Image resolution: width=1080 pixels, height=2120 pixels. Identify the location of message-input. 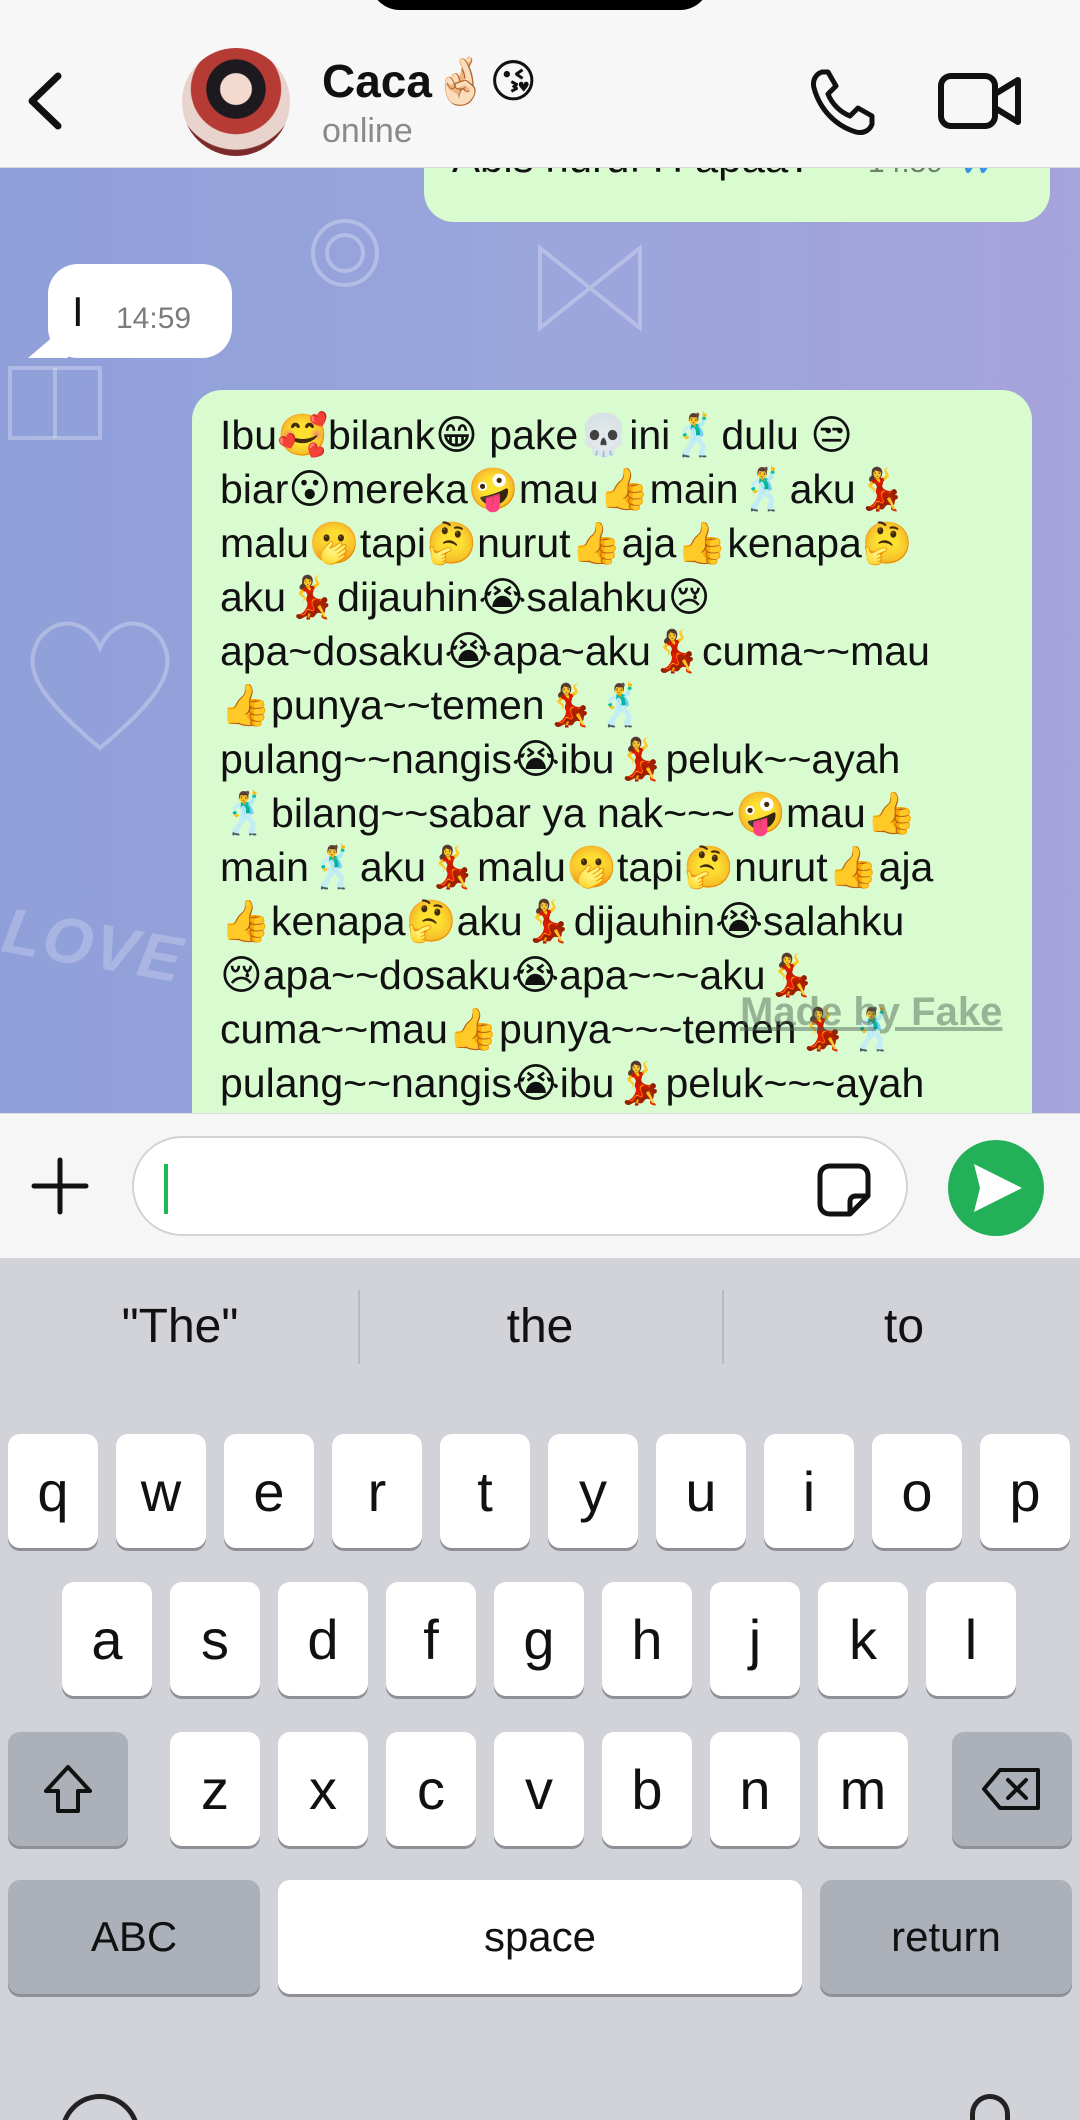
(520, 1186).